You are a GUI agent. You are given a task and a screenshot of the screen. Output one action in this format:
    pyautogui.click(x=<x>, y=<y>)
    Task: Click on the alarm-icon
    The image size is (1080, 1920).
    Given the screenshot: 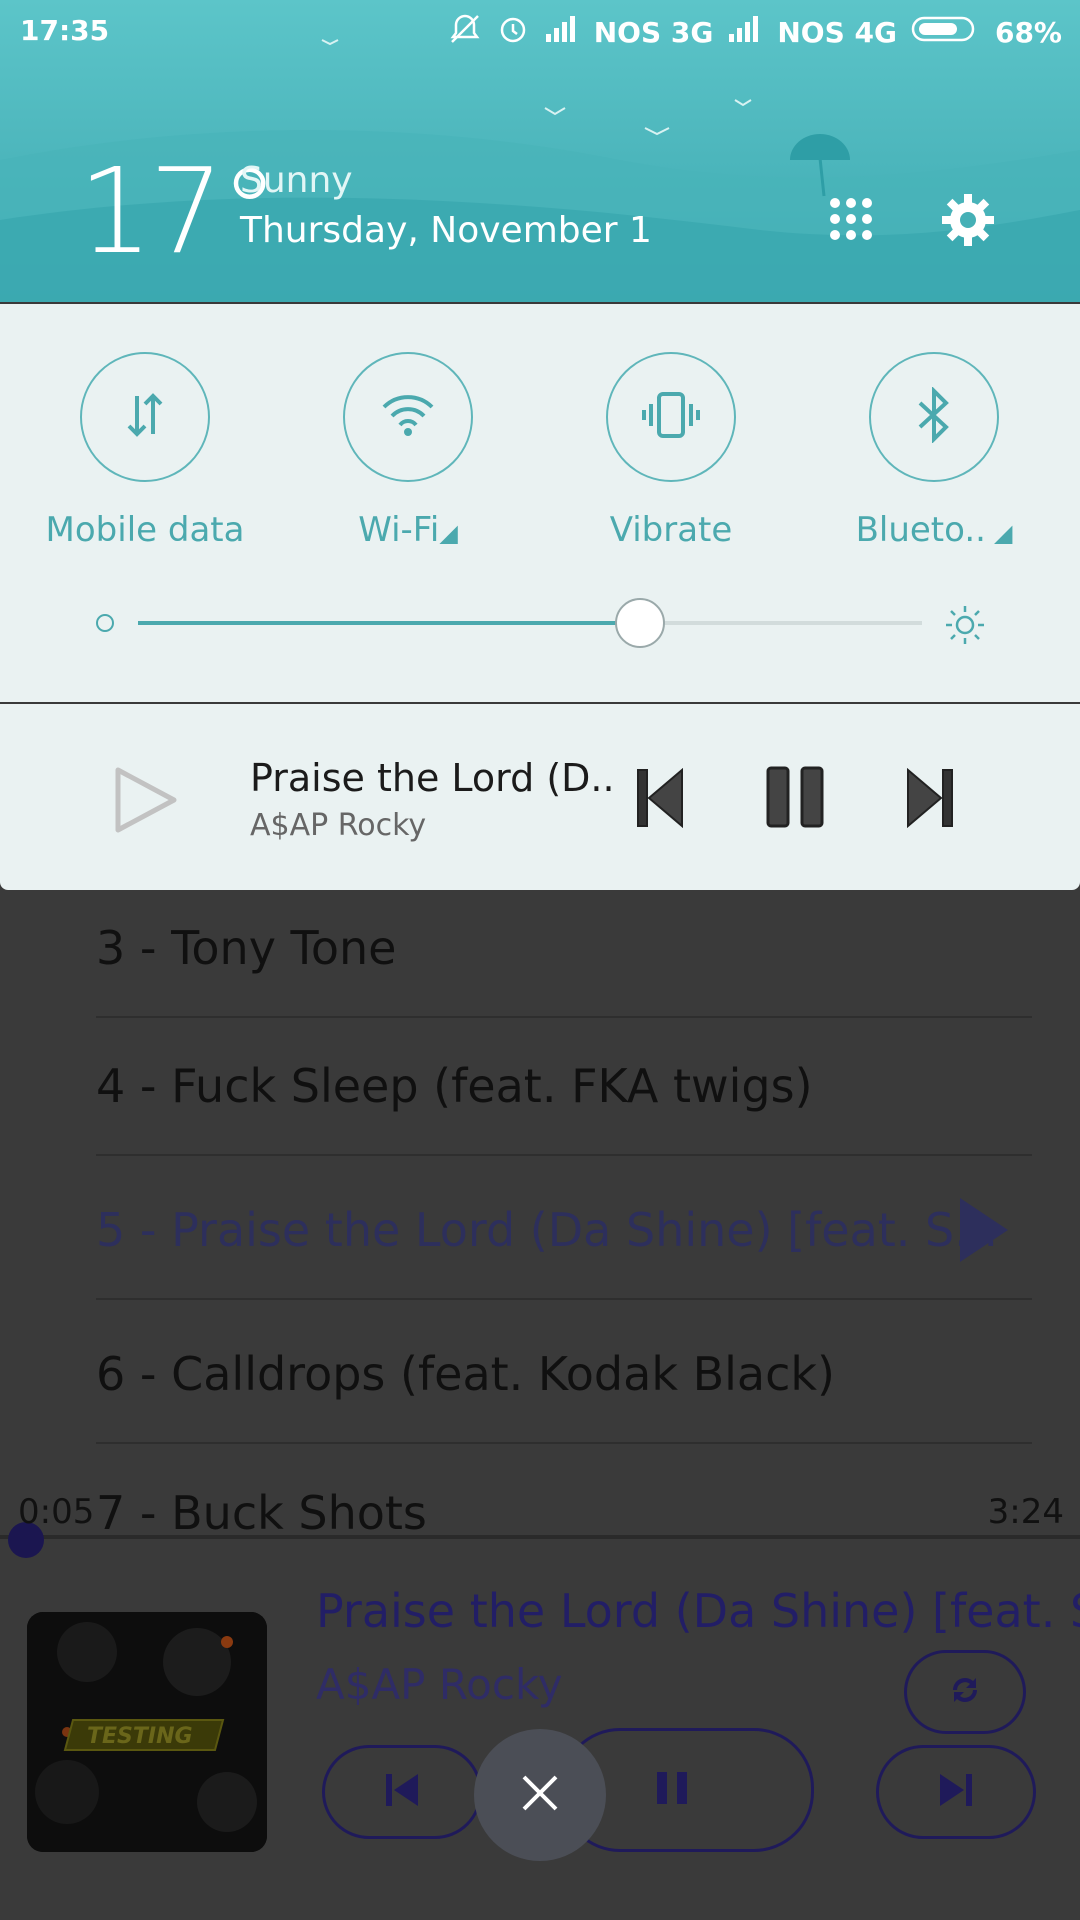 What is the action you would take?
    pyautogui.click(x=513, y=32)
    